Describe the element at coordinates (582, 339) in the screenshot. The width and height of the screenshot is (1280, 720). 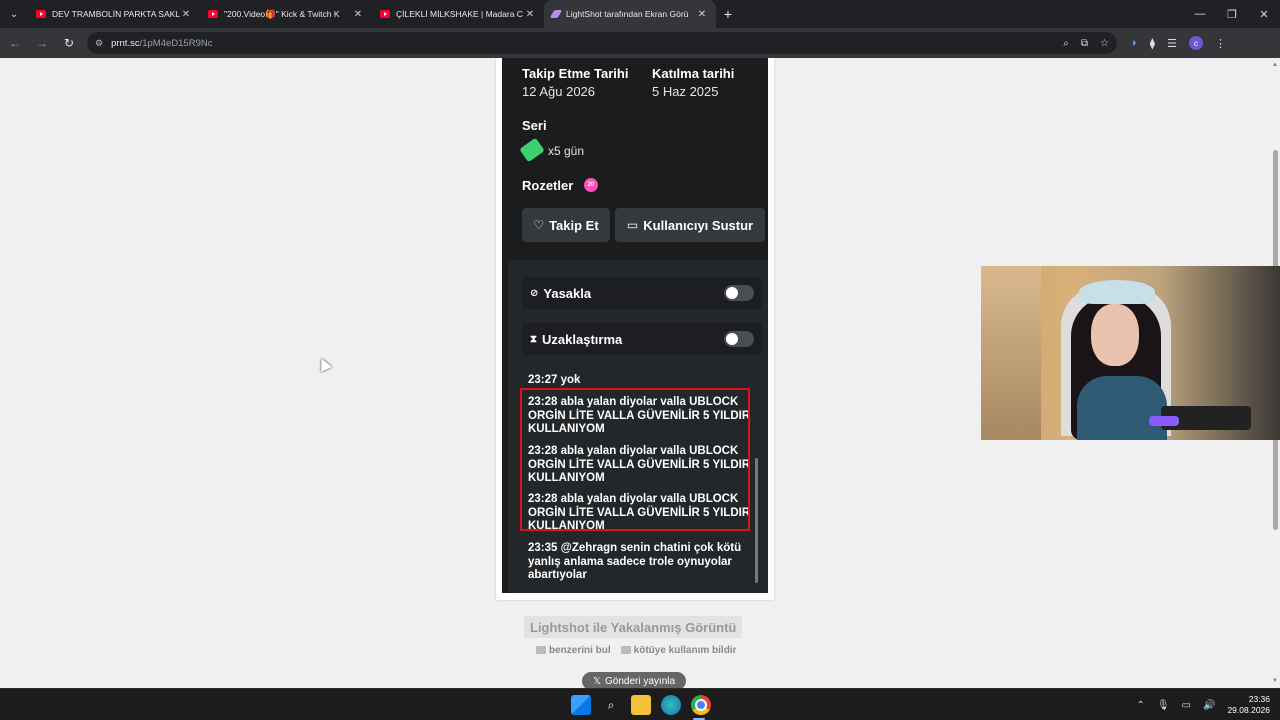
I see `timeout-label: Uzaklaştırma` at that location.